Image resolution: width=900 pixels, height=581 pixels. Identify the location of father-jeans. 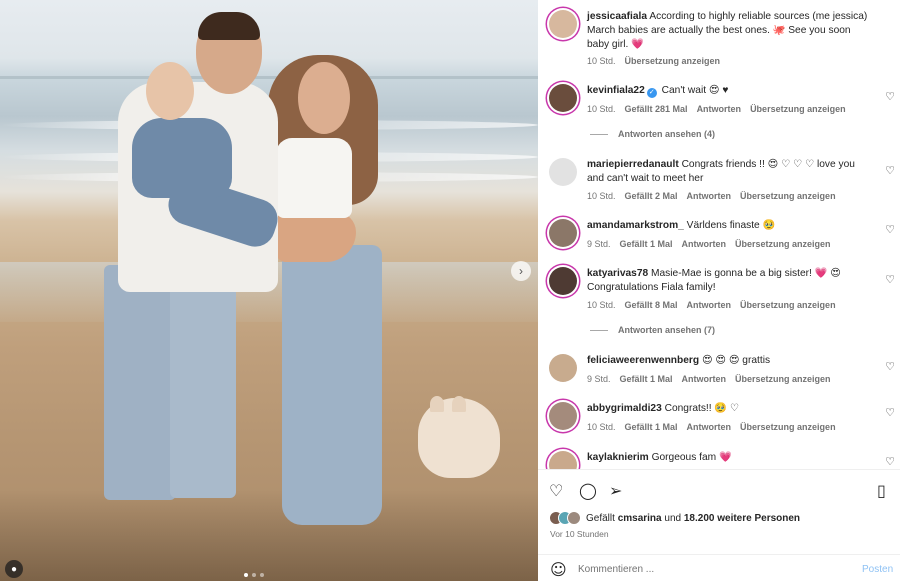
(140, 382).